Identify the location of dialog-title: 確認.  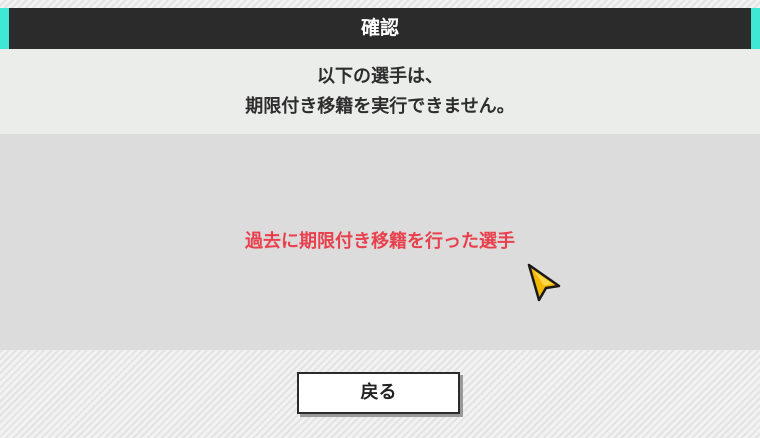
(379, 28).